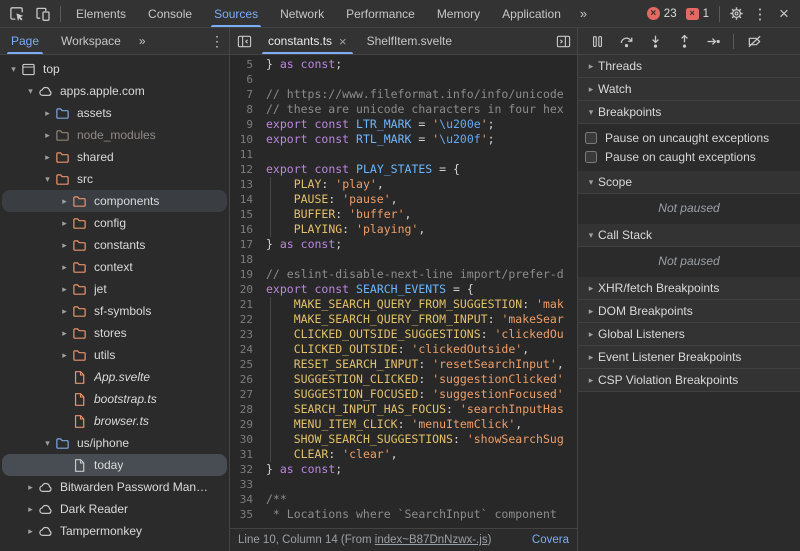  I want to click on panel-tab-application: Application, so click(531, 13).